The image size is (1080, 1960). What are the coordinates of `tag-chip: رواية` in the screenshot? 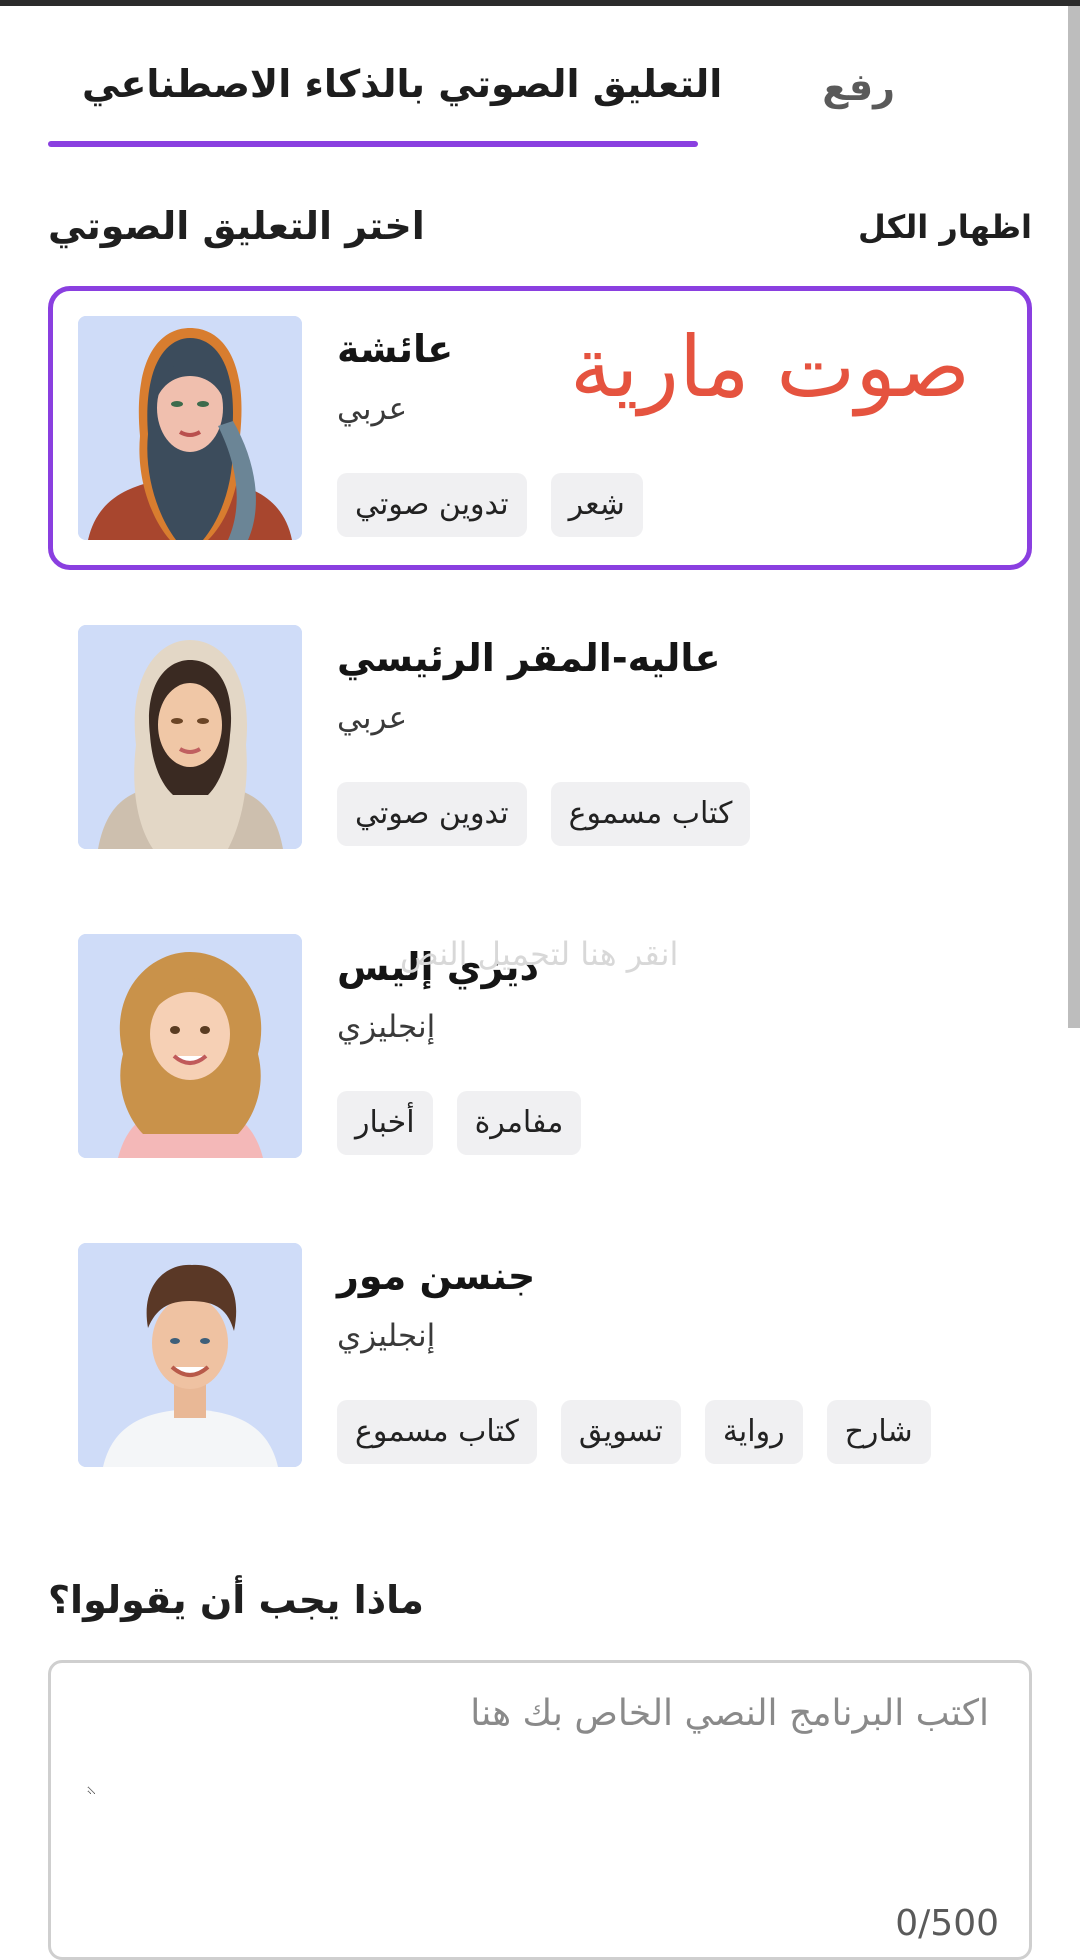 It's located at (753, 1432).